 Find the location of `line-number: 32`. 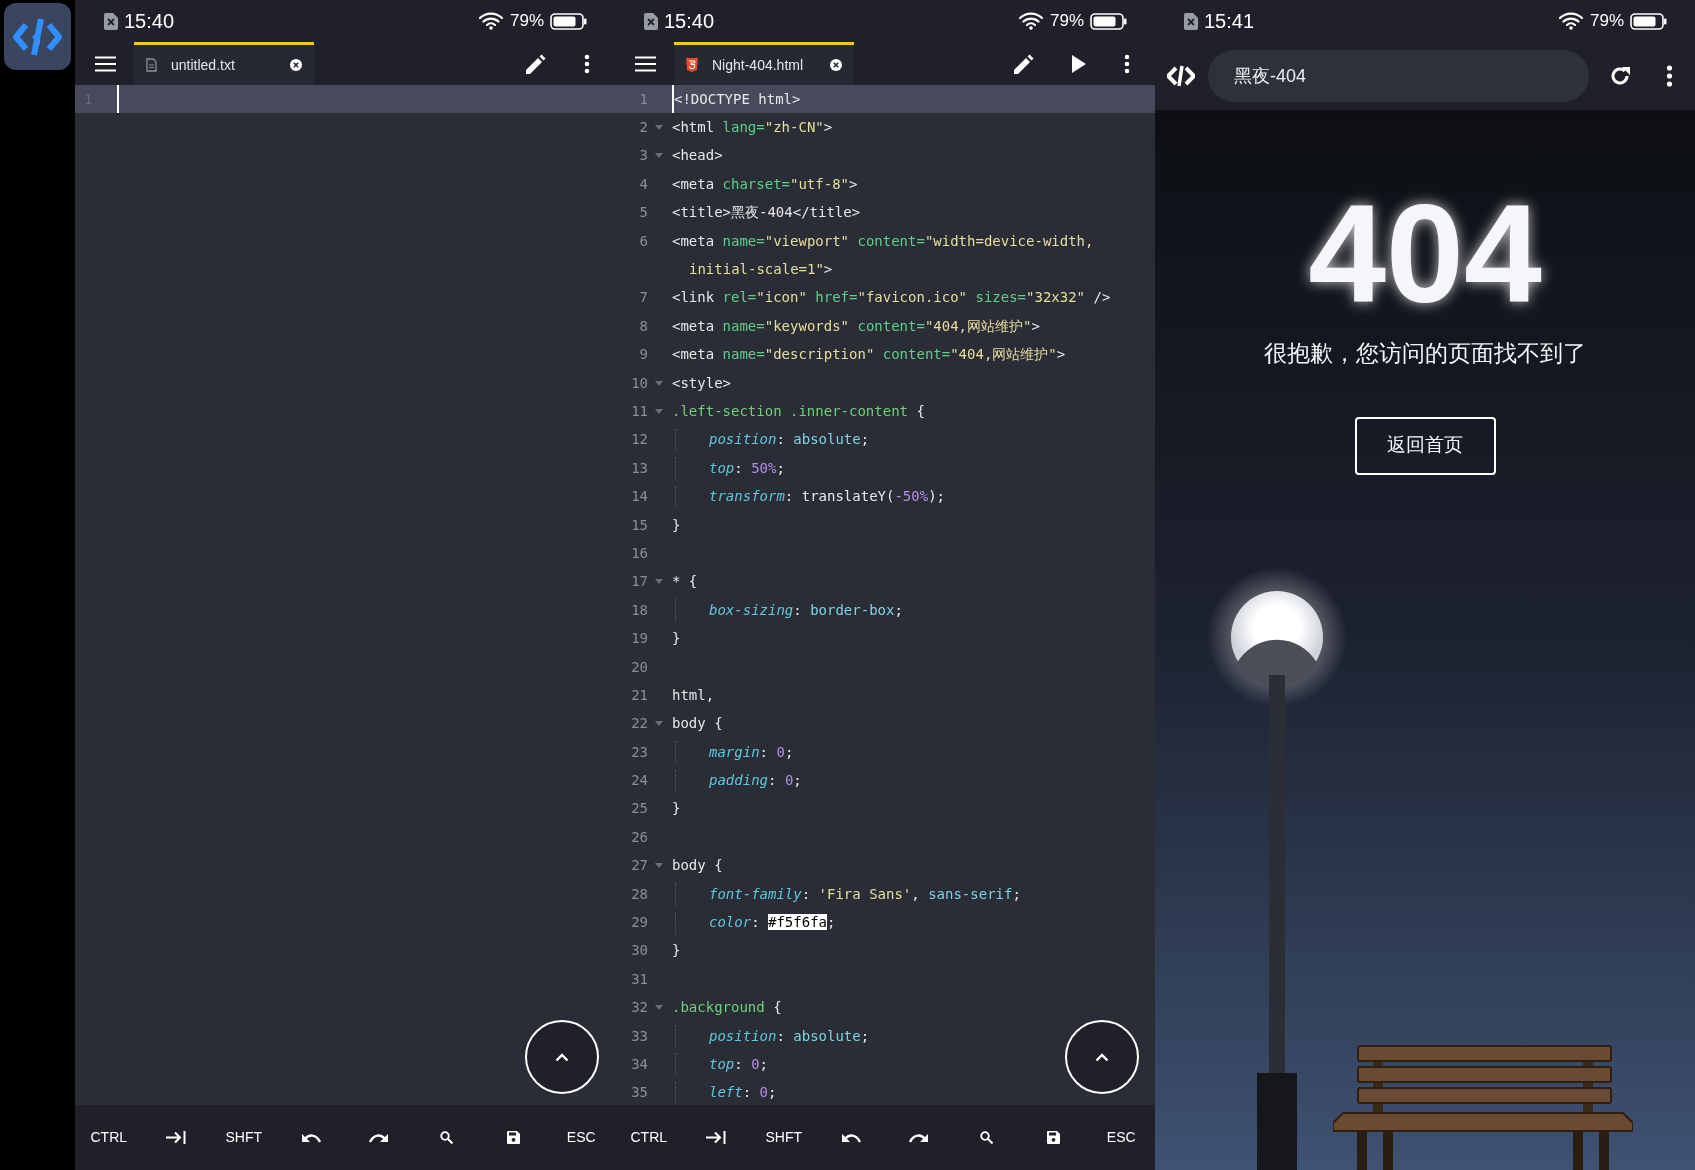

line-number: 32 is located at coordinates (639, 1008).